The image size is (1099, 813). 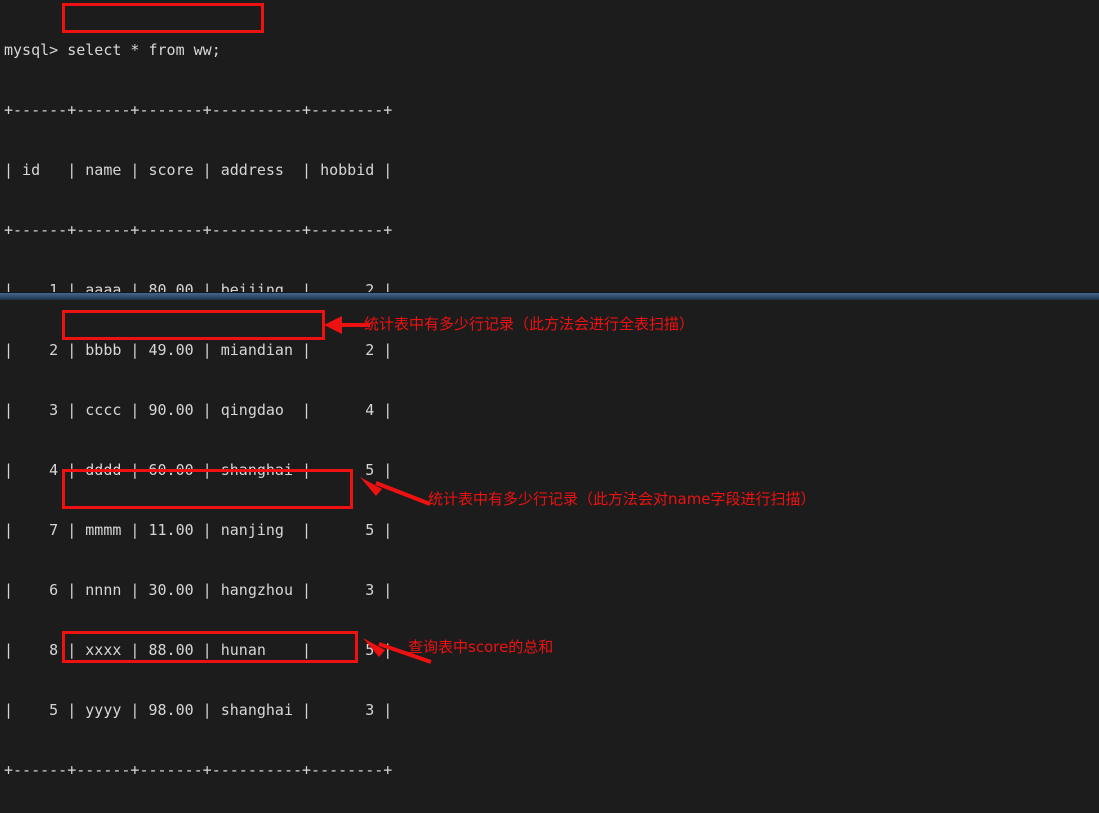 I want to click on terminal-line: | 2 | bbbb | 49.00 | miandian | 2 |, so click(x=198, y=350).